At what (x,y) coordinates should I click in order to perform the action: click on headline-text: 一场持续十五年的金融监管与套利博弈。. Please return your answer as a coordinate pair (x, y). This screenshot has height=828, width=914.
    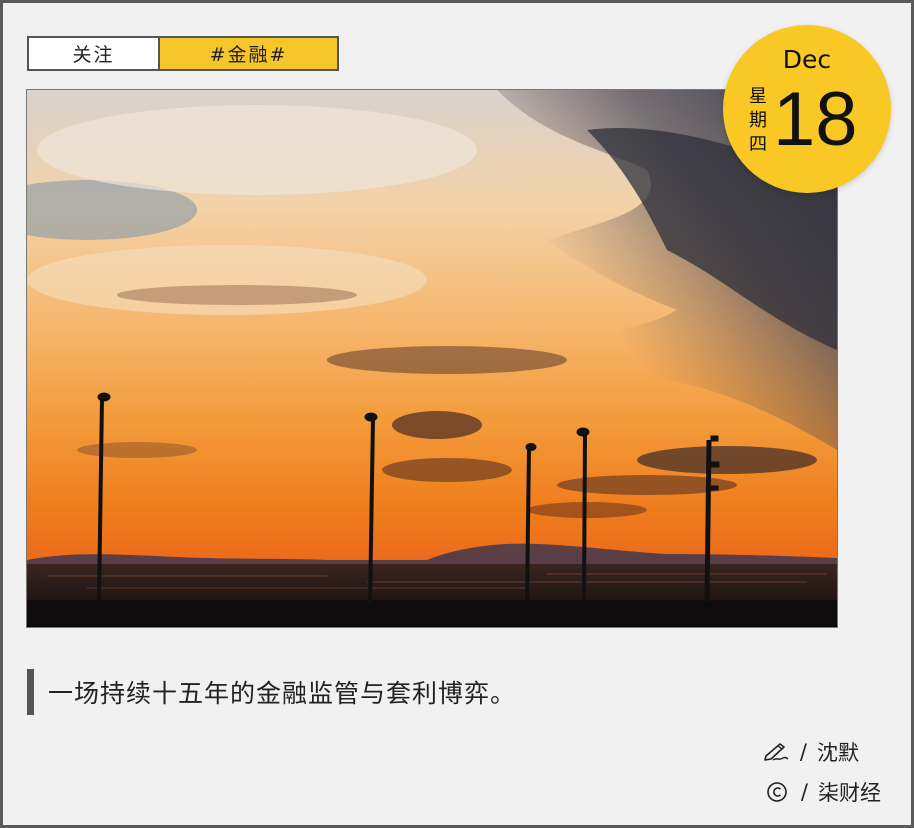
    Looking at the image, I should click on (282, 692).